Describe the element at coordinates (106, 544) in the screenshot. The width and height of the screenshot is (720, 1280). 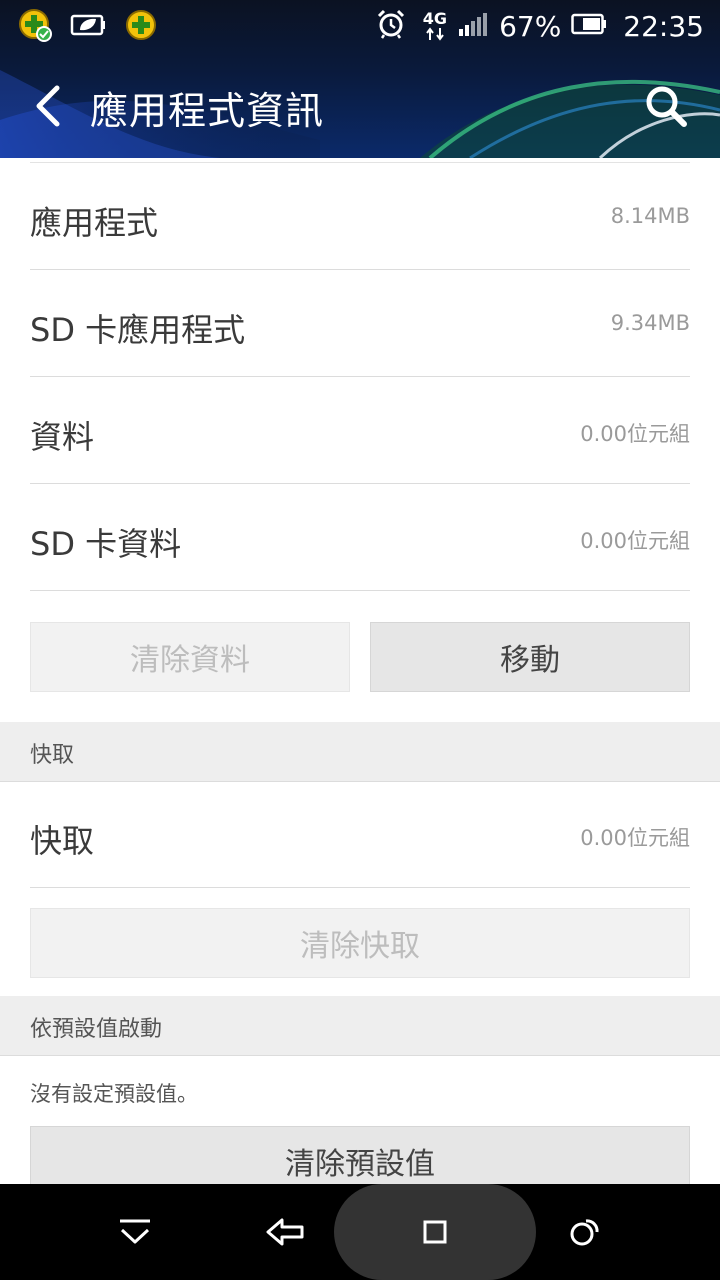
I see `row-label: SD 卡資料` at that location.